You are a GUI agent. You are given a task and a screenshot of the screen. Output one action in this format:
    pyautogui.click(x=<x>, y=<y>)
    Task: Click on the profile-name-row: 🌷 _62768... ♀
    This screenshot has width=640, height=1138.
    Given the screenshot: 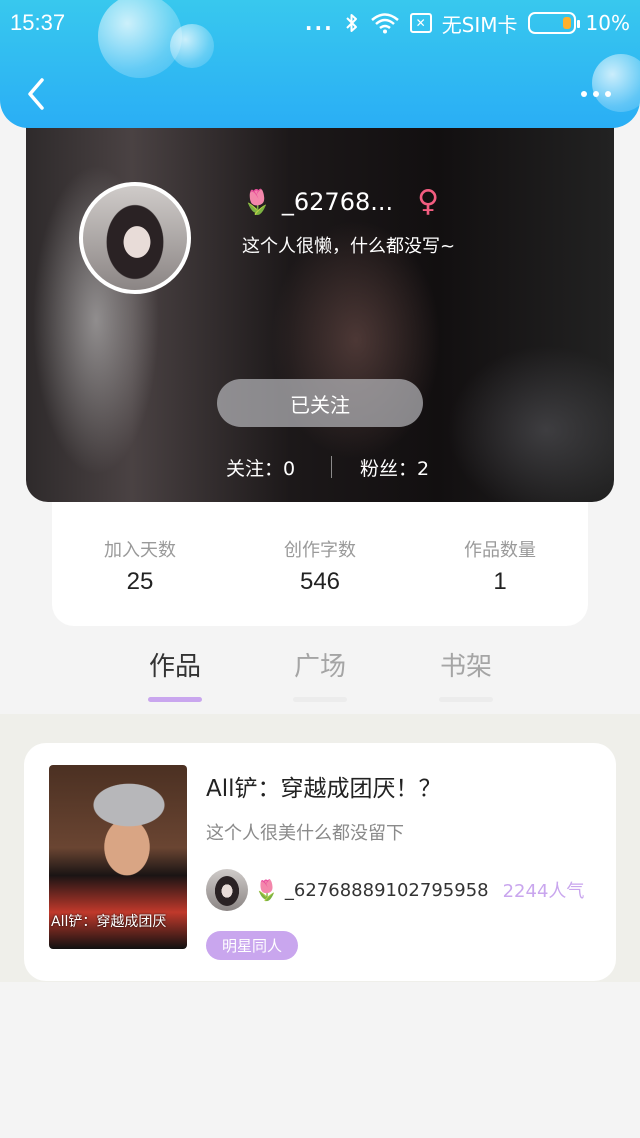 What is the action you would take?
    pyautogui.click(x=340, y=201)
    